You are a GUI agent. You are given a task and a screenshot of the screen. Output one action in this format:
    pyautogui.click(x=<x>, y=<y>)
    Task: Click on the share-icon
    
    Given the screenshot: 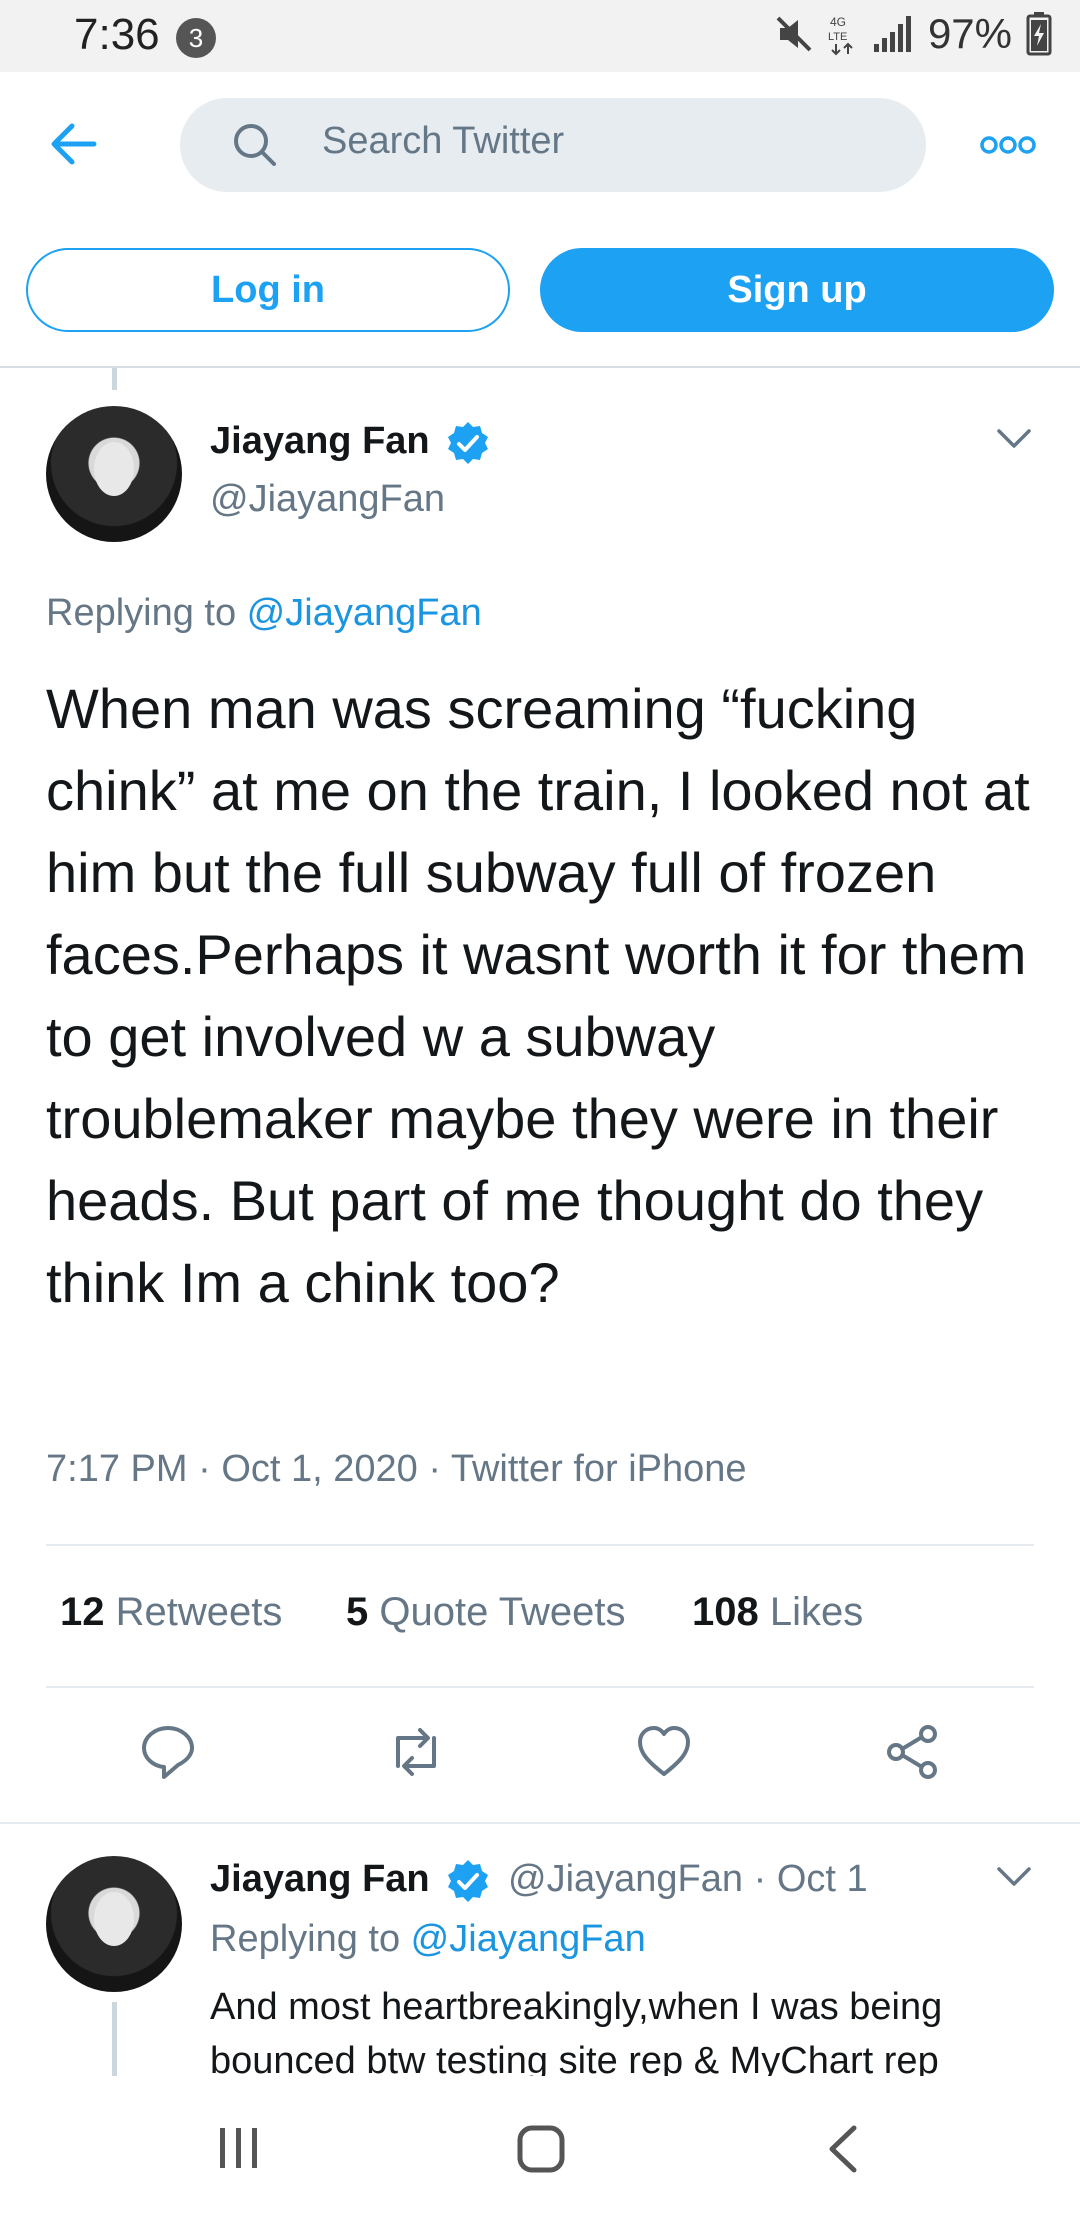 What is the action you would take?
    pyautogui.click(x=912, y=1752)
    